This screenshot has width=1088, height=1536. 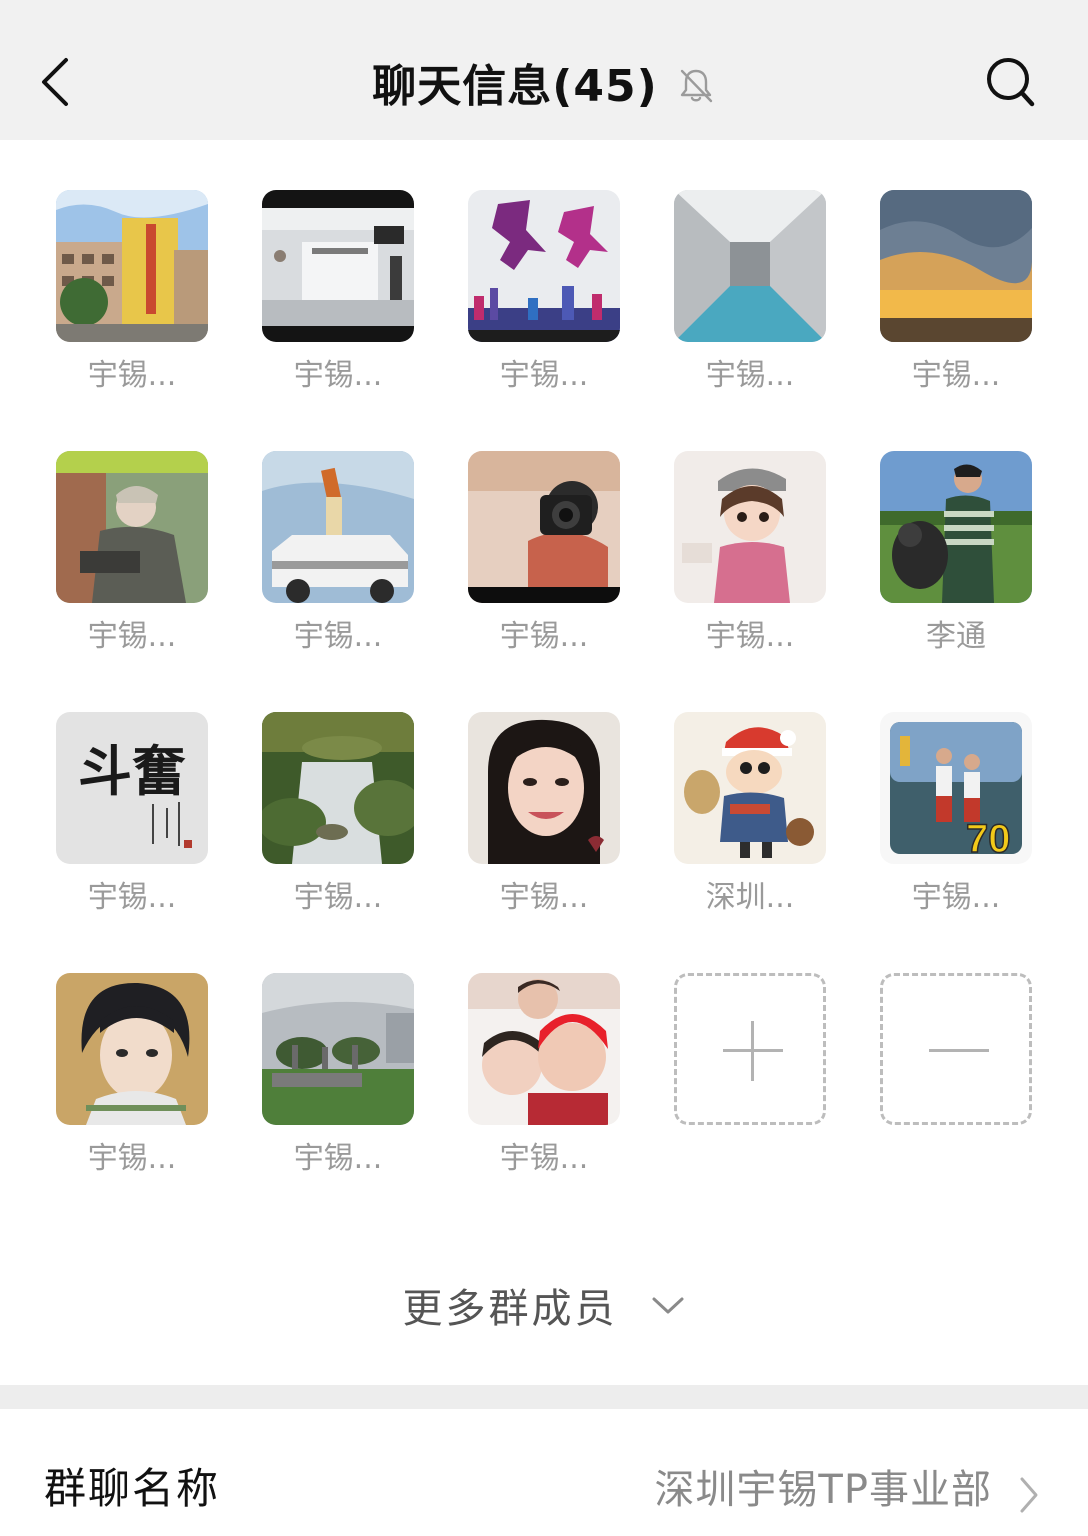 What do you see at coordinates (544, 1397) in the screenshot?
I see `section-divider` at bounding box center [544, 1397].